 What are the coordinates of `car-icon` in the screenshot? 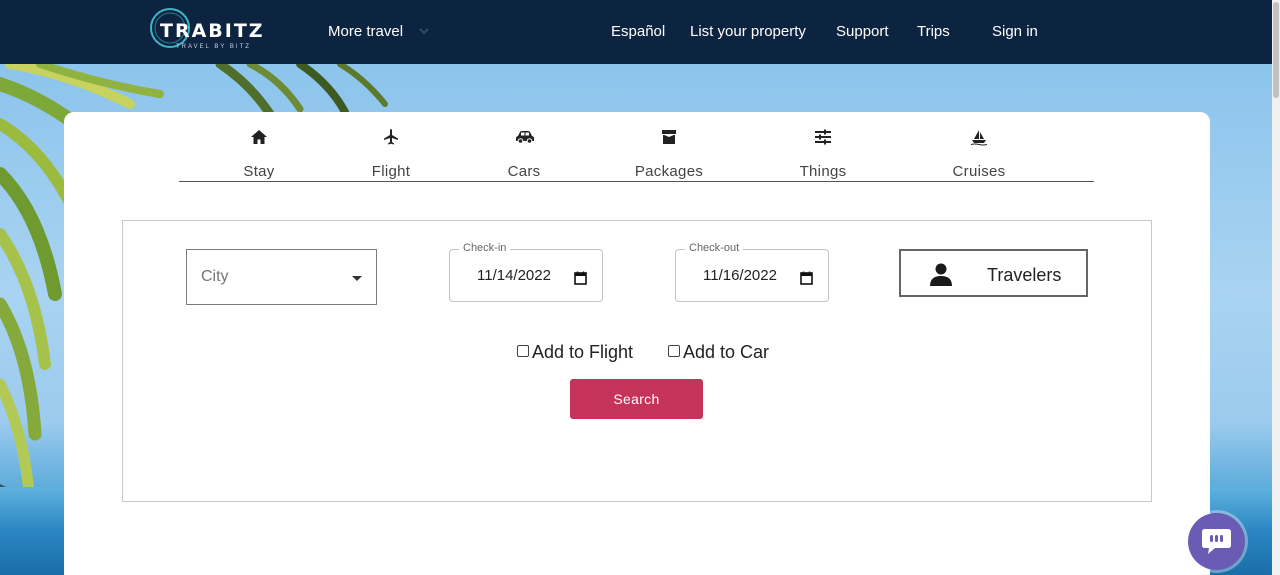 It's located at (525, 137).